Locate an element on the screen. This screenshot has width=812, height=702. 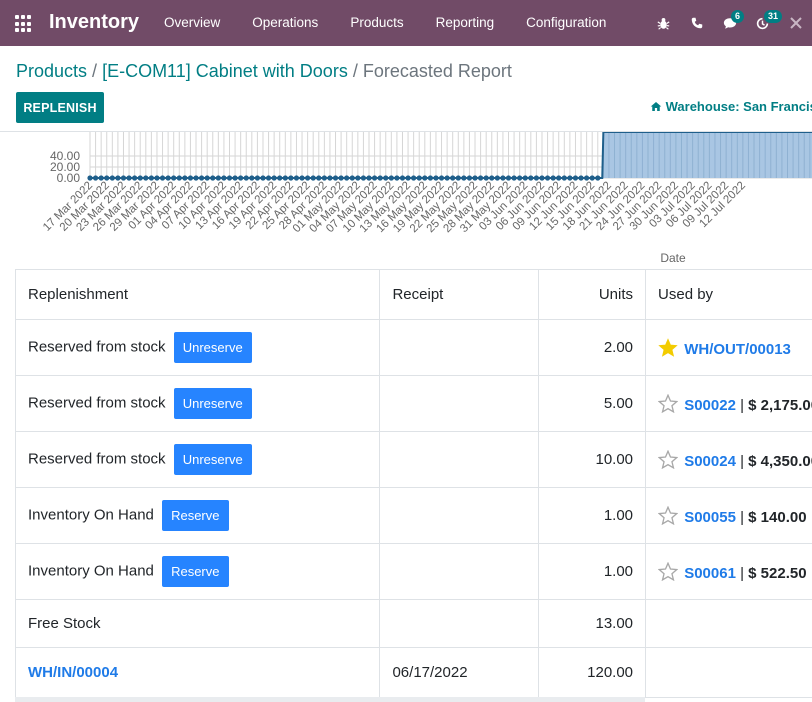
breadcrumb-current: Forecasted Report is located at coordinates (437, 71).